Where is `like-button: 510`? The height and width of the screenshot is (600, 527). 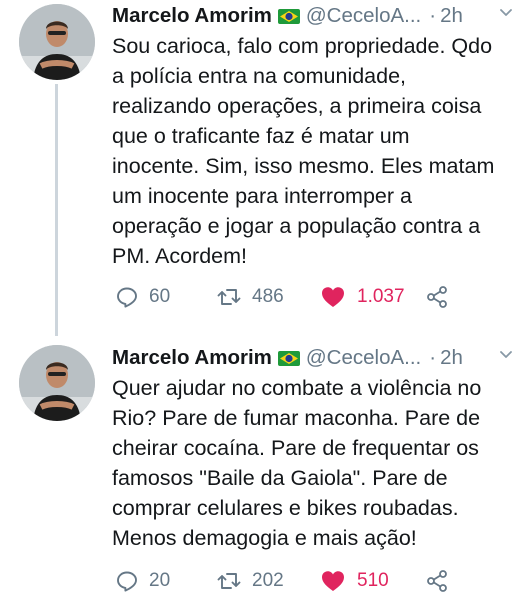
like-button: 510 is located at coordinates (354, 581).